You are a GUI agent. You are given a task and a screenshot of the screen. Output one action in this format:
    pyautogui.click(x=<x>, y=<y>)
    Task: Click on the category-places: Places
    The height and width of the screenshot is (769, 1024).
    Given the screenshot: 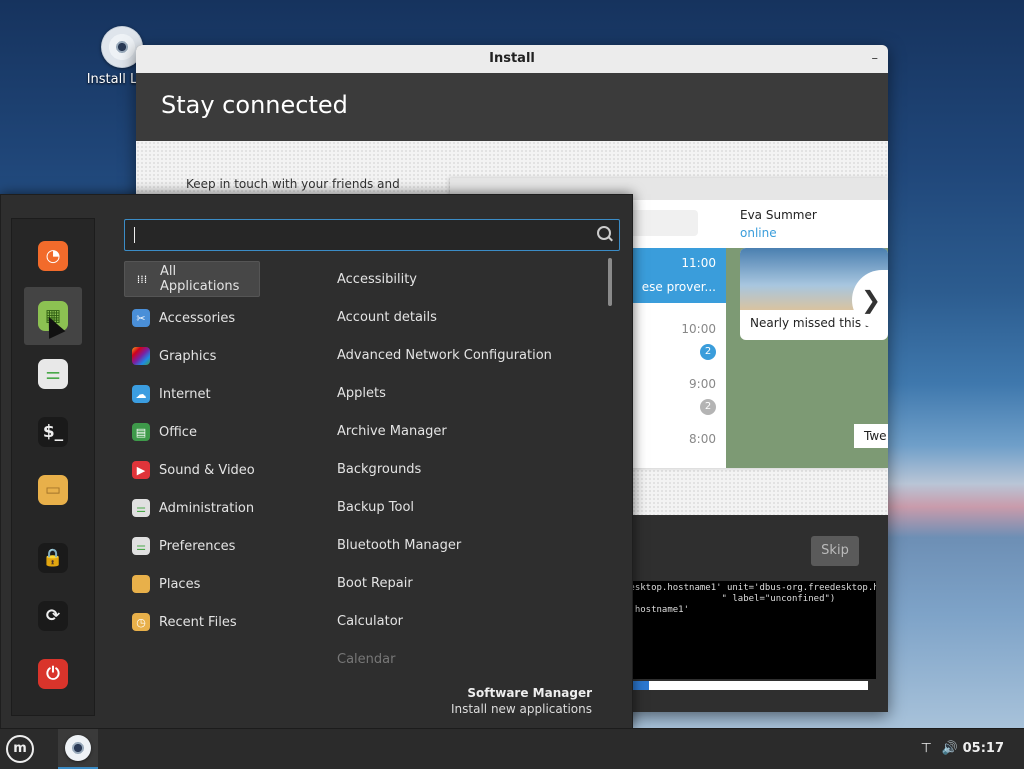 What is the action you would take?
    pyautogui.click(x=192, y=584)
    